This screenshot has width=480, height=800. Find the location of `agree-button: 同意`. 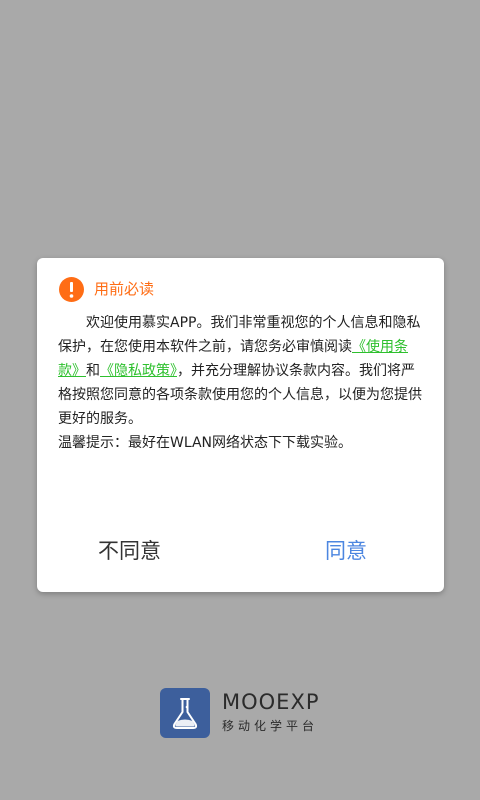

agree-button: 同意 is located at coordinates (346, 551).